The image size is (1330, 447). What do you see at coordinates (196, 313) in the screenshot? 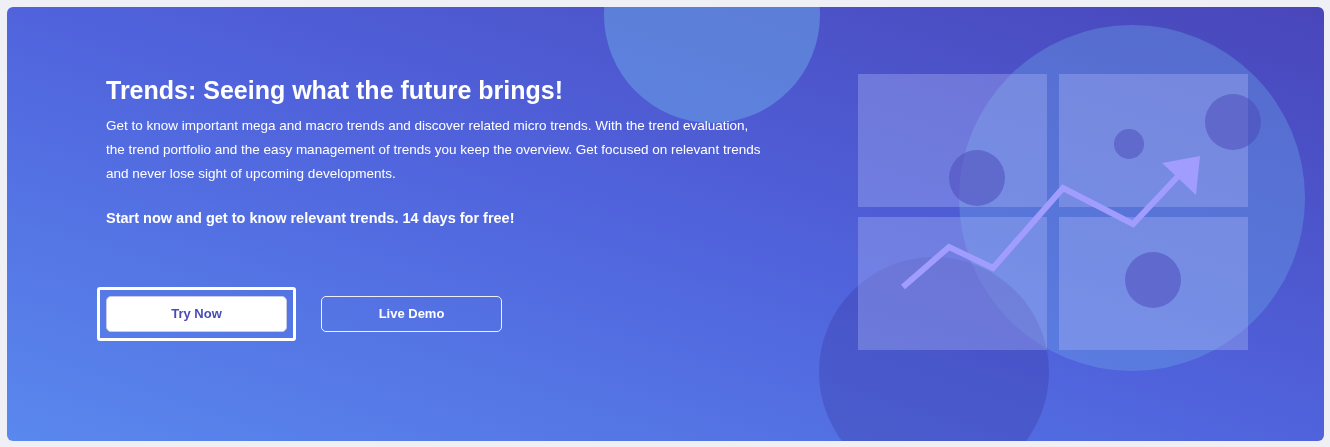
I see `try-now-button: Try Now` at bounding box center [196, 313].